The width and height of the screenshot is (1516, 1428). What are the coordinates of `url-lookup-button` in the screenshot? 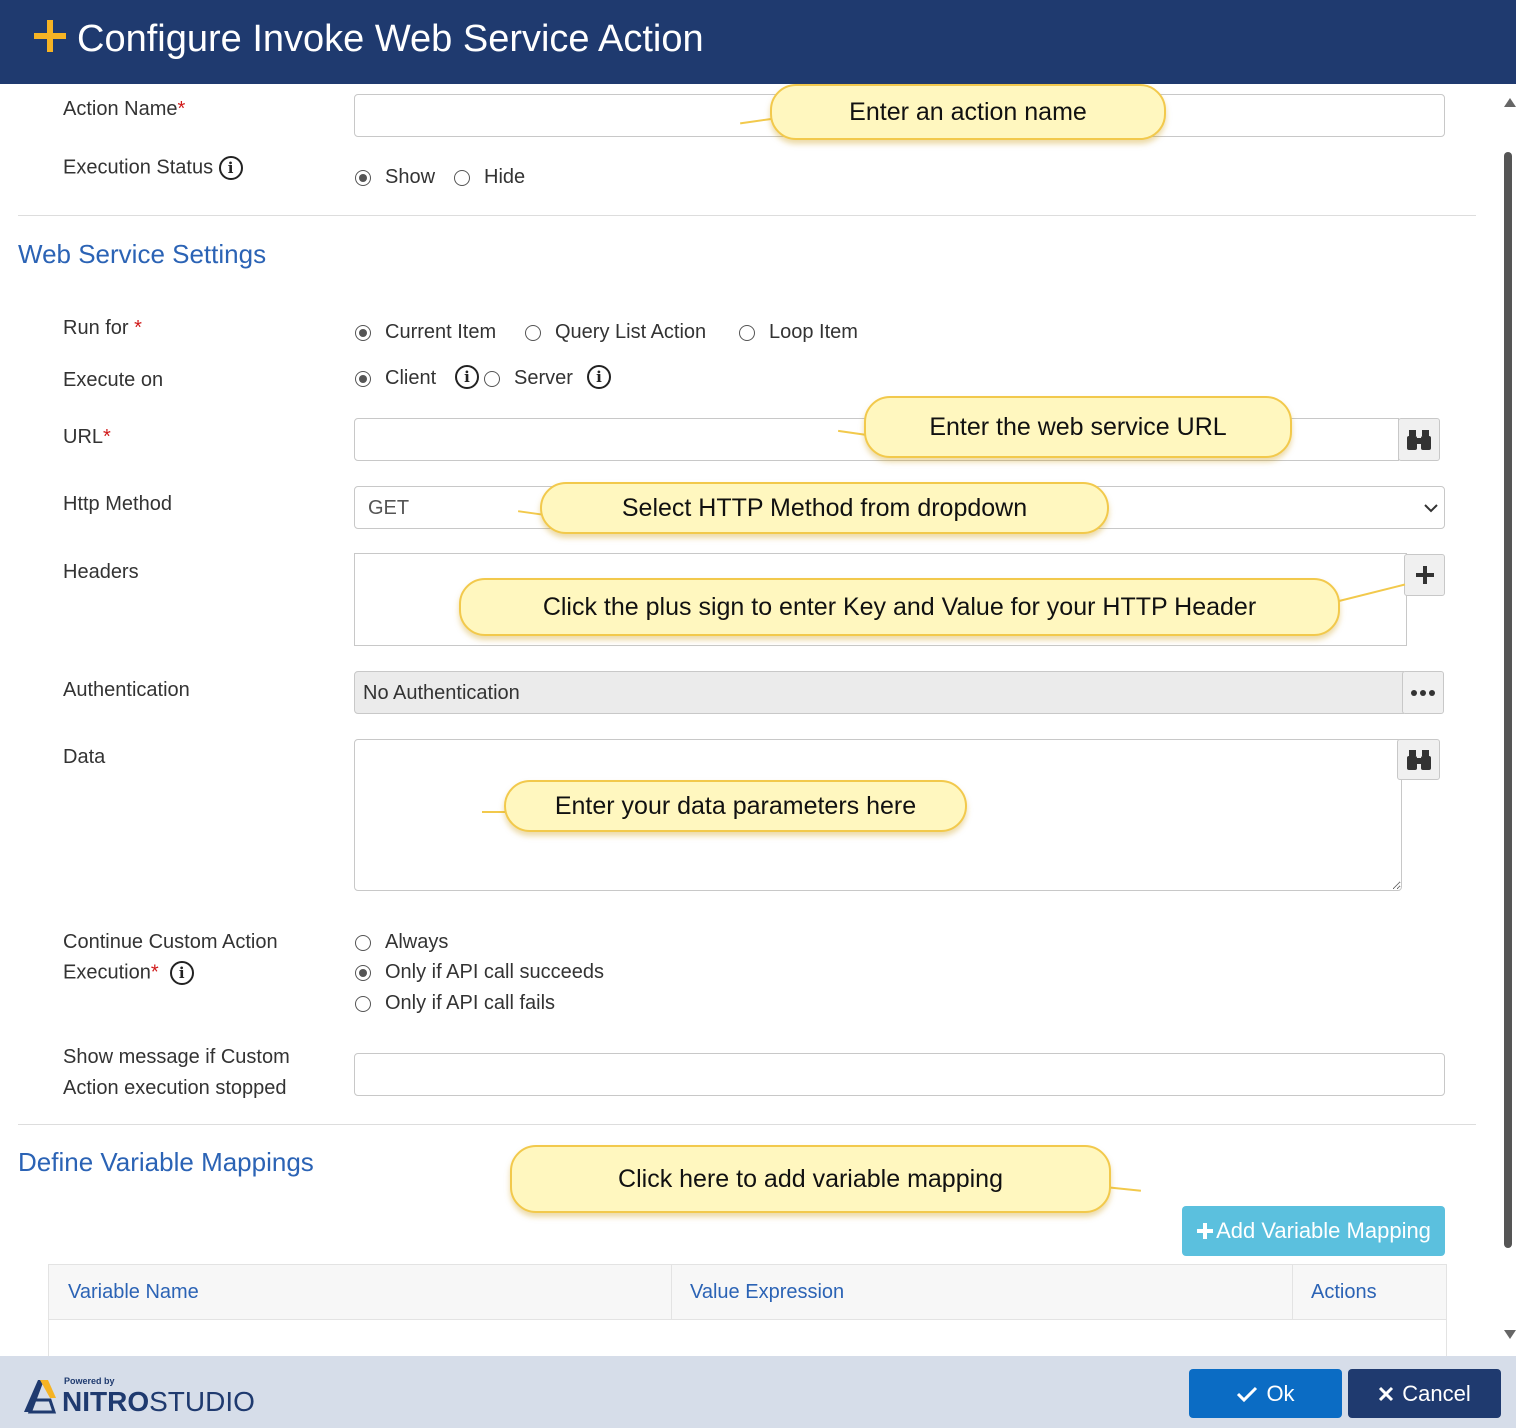 It's located at (1419, 439).